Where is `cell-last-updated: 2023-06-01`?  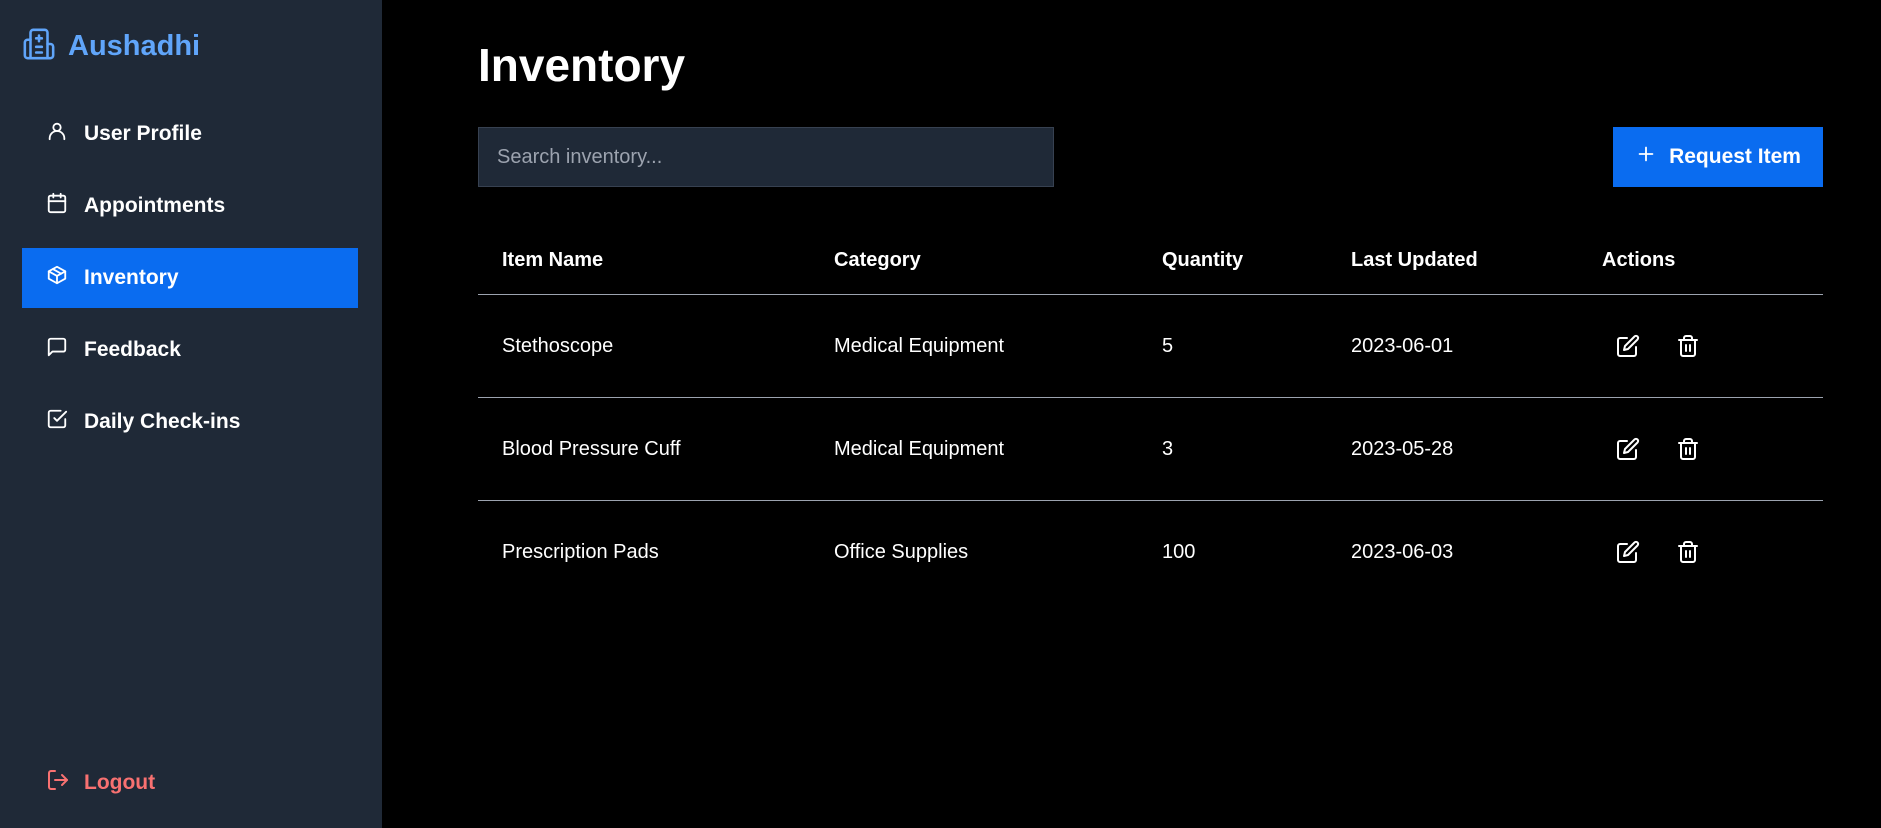
cell-last-updated: 2023-06-01 is located at coordinates (1452, 346).